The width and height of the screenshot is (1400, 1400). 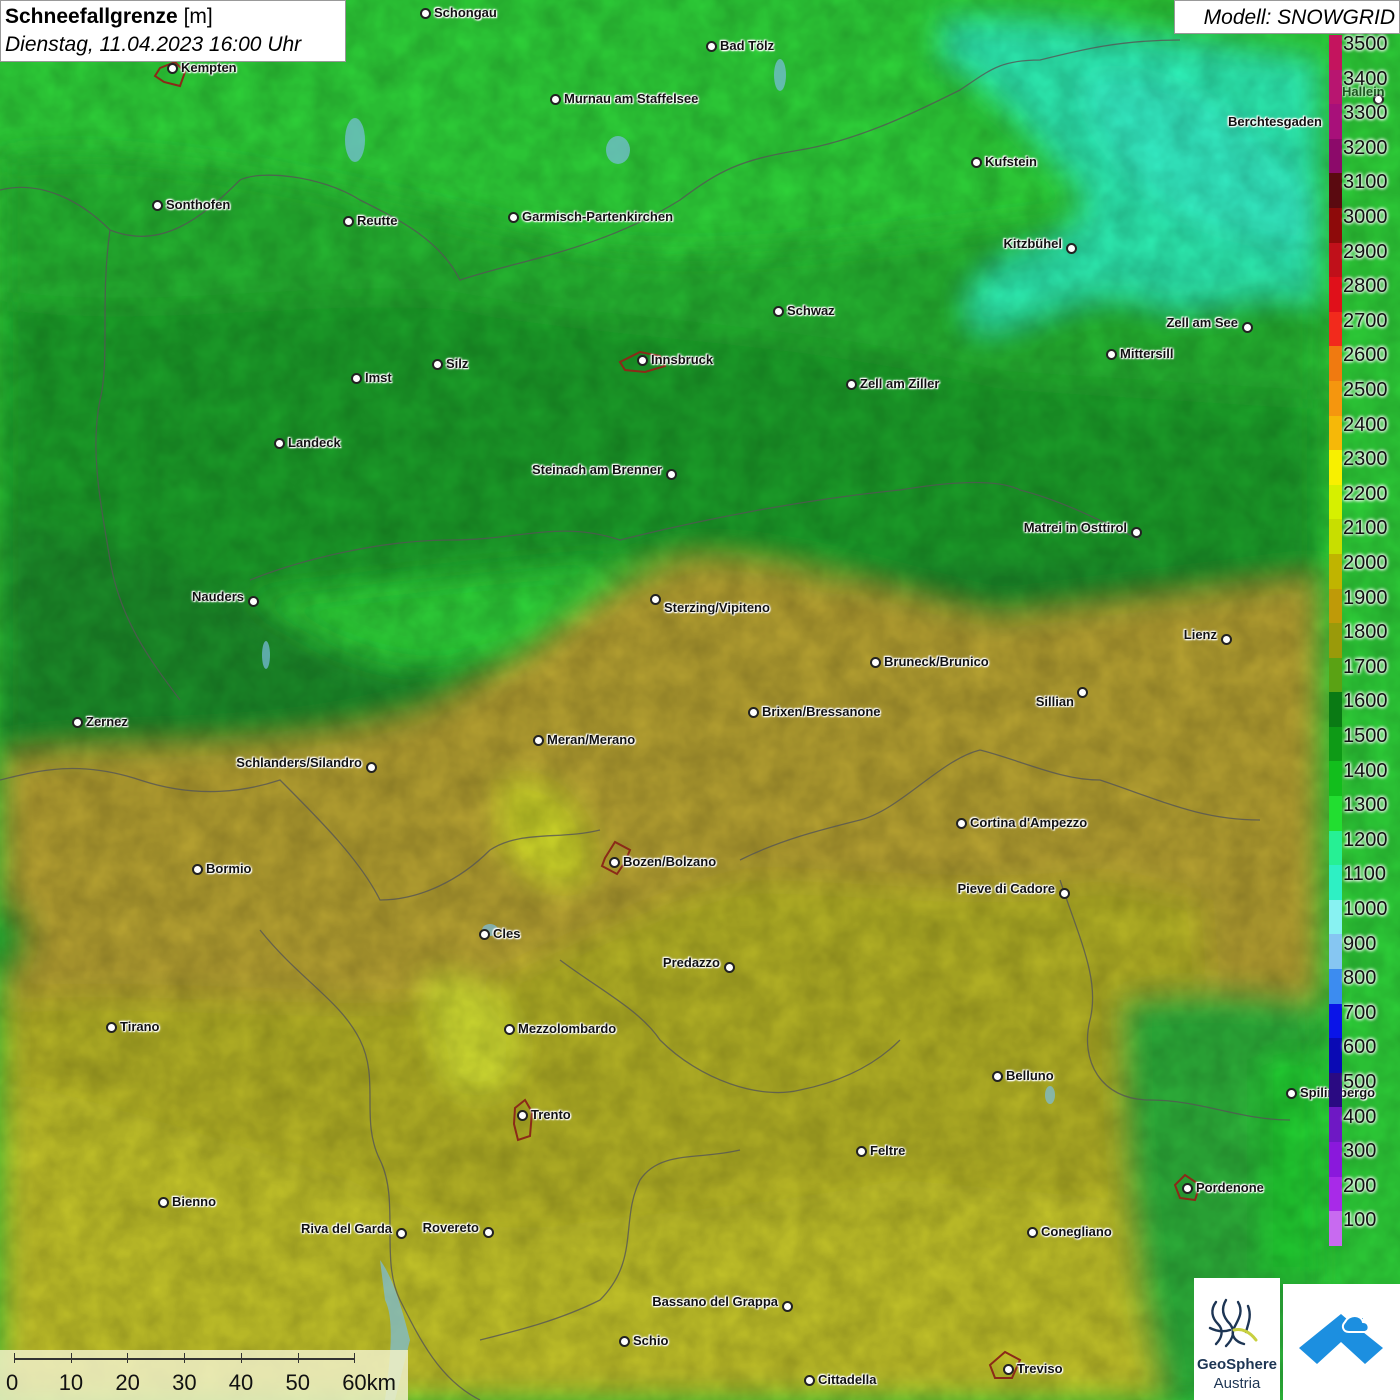 I want to click on map-datetime: Dienstag, 11.04.2023 16:00 Uhr, so click(x=153, y=44).